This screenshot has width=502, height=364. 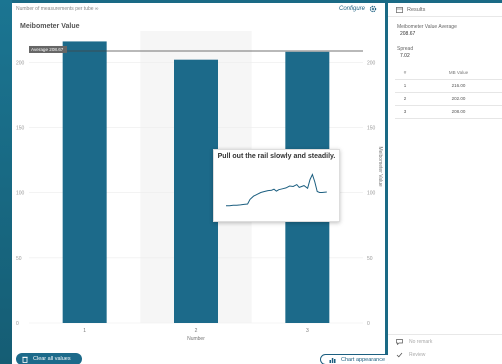 What do you see at coordinates (196, 331) in the screenshot?
I see `x-tick-label: 2` at bounding box center [196, 331].